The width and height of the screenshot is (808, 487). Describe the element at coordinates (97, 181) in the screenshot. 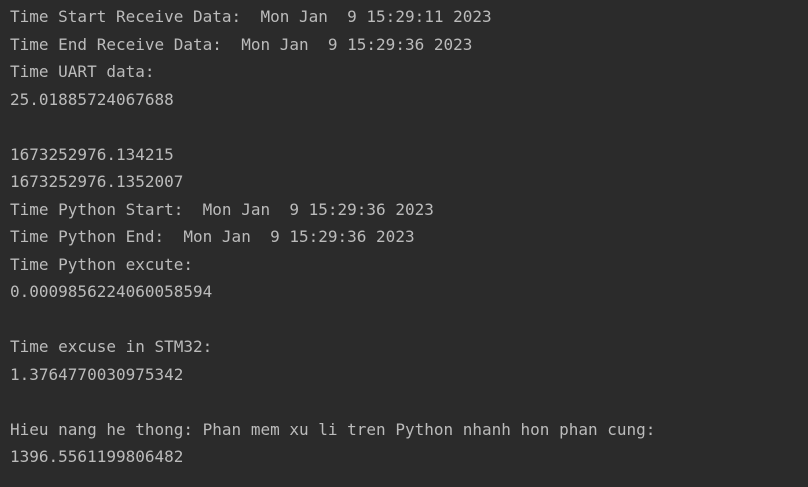

I see `console-line: 1673252976.1352007` at that location.